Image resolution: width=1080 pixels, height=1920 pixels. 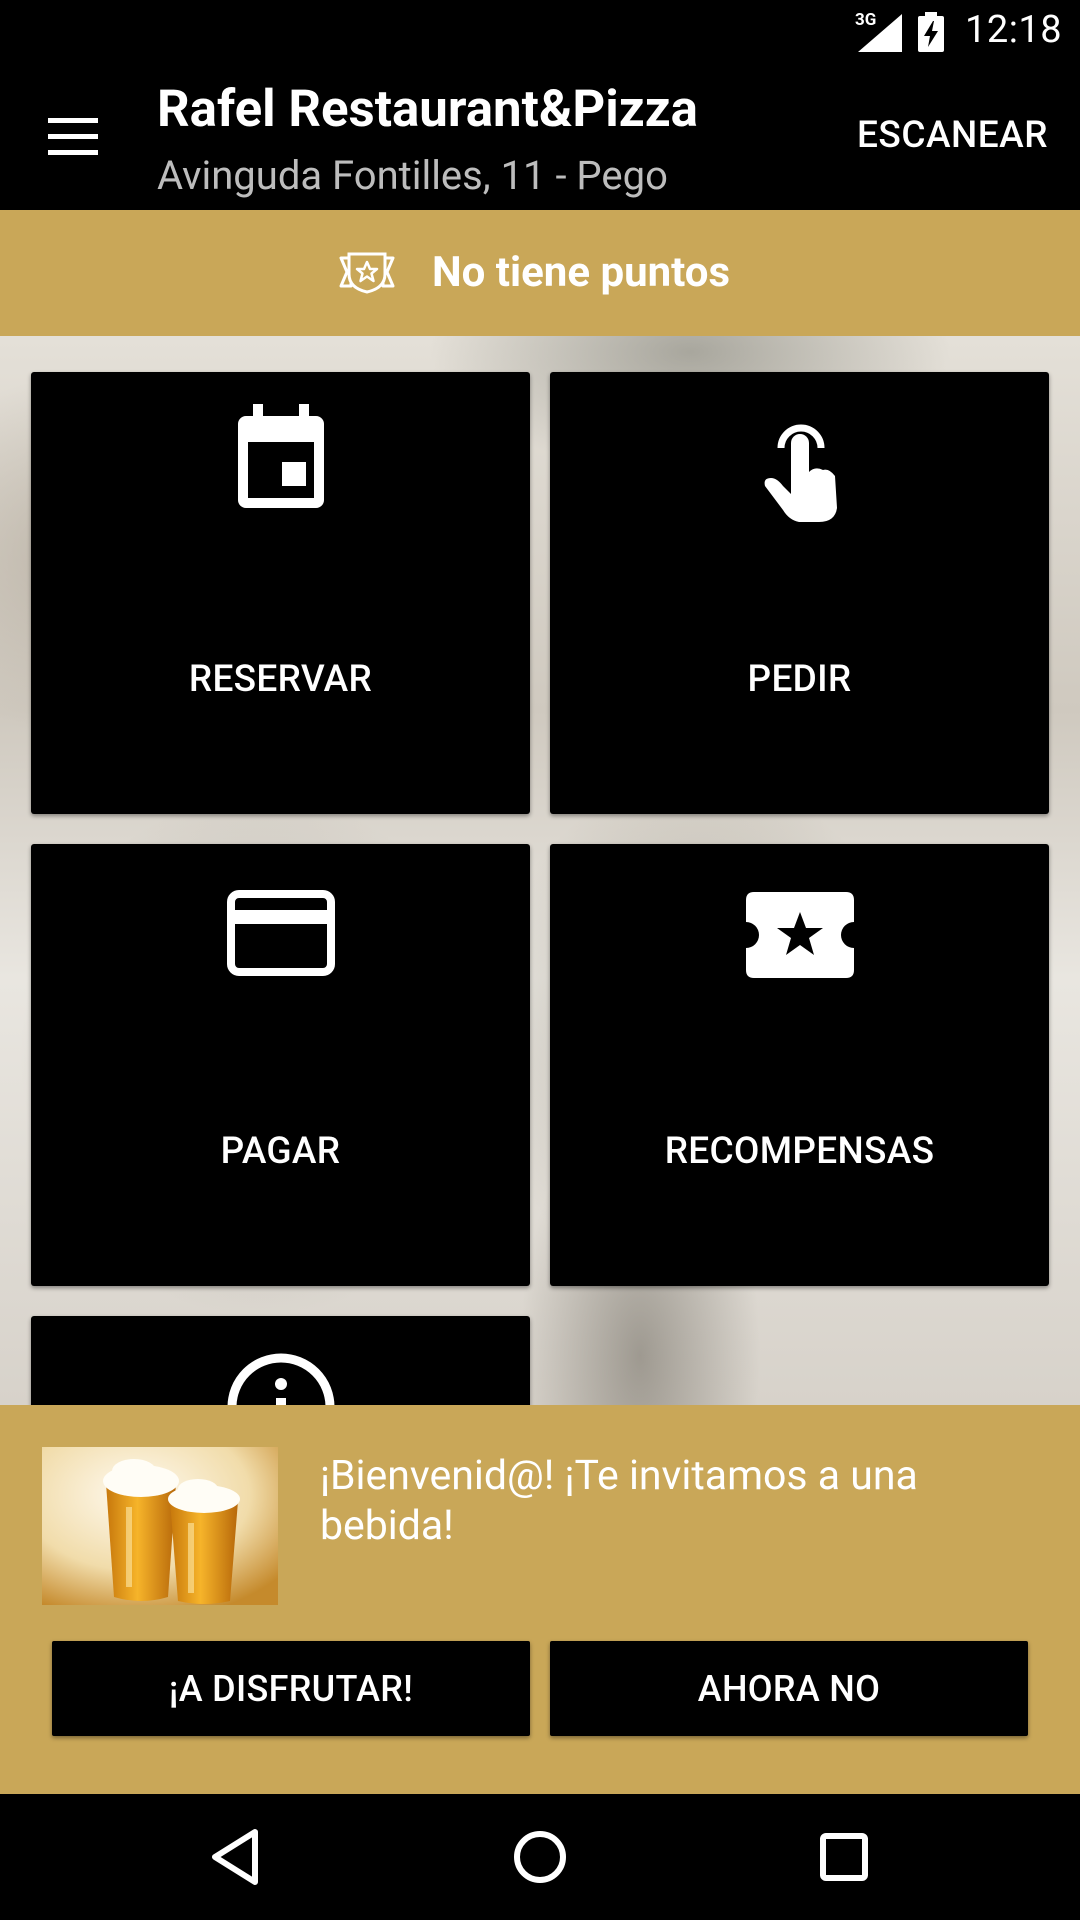 What do you see at coordinates (799, 1151) in the screenshot?
I see `recompensas-label: RECOMPENSAS` at bounding box center [799, 1151].